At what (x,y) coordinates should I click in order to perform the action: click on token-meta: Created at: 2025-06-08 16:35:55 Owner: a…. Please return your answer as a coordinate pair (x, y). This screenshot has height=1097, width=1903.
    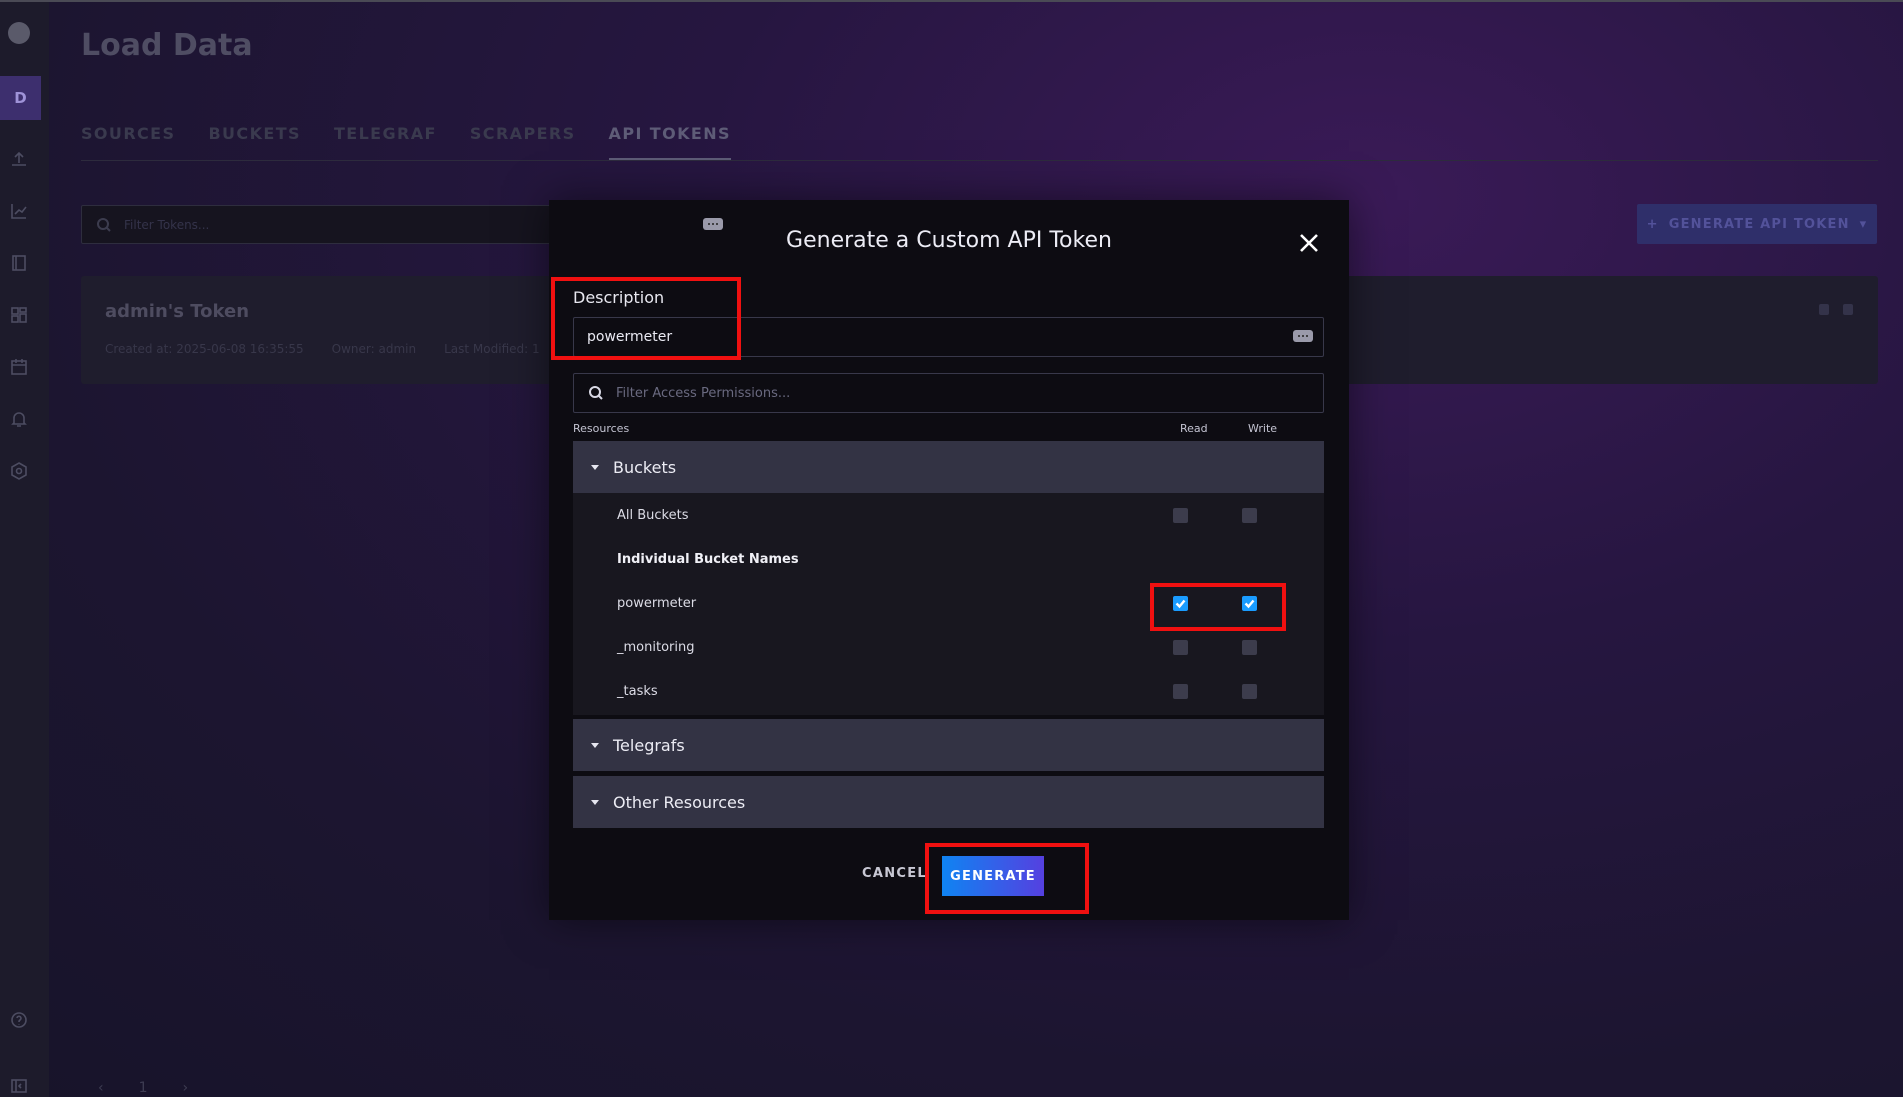
    Looking at the image, I should click on (322, 349).